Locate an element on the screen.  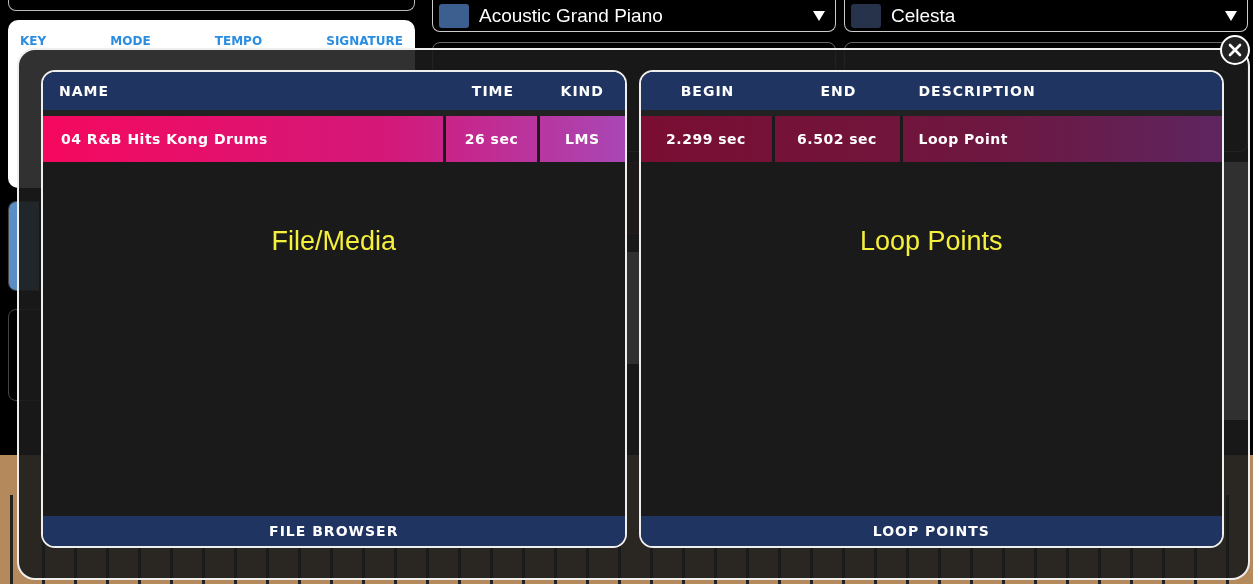
close-button is located at coordinates (1235, 50).